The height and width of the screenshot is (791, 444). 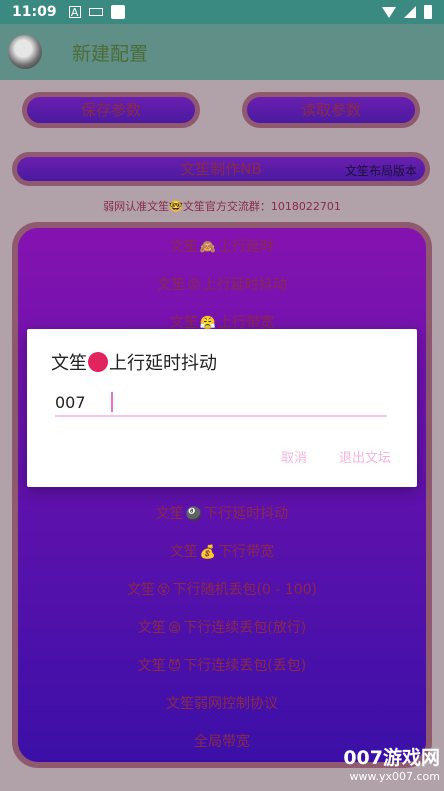 What do you see at coordinates (221, 403) in the screenshot?
I see `value-input` at bounding box center [221, 403].